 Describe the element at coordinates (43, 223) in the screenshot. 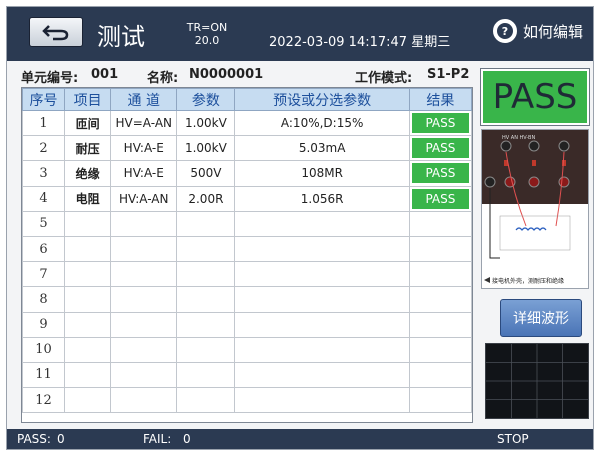

I see `cell-index: 5` at that location.